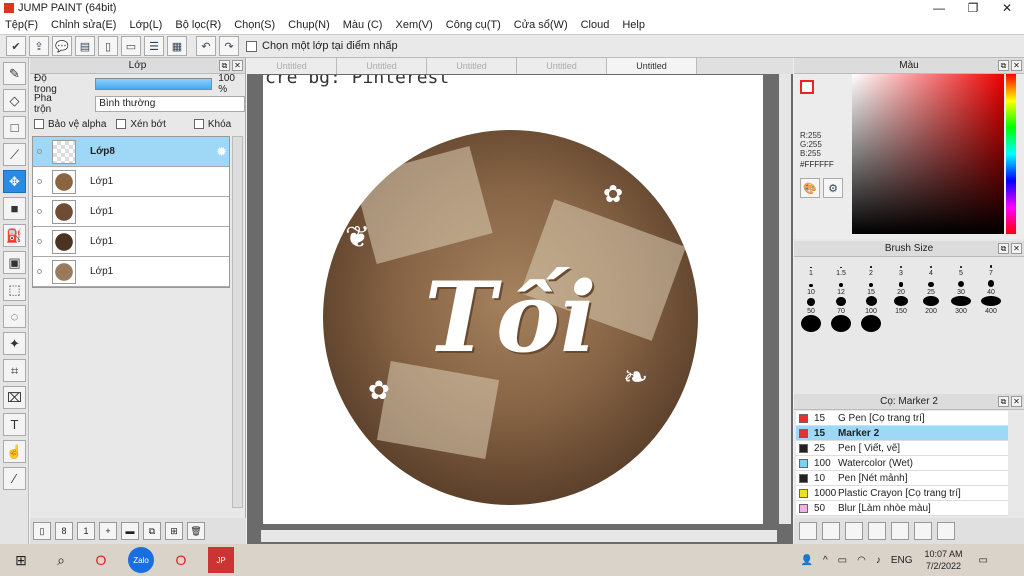 Image resolution: width=1024 pixels, height=576 pixels. Describe the element at coordinates (541, 25) in the screenshot. I see `menu-window: Cửa sổ(W)` at that location.